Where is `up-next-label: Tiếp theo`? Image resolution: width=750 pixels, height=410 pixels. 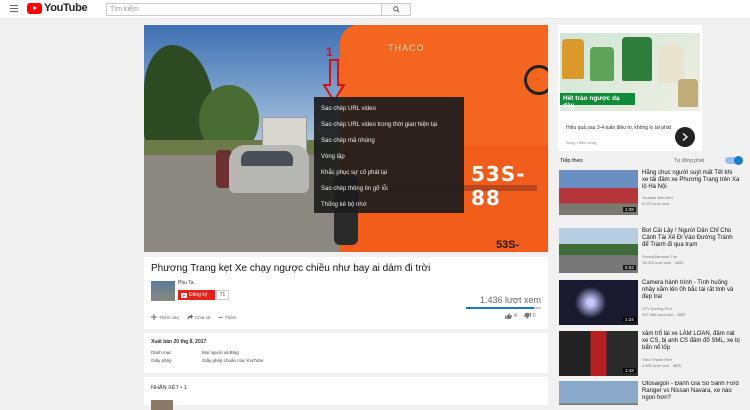 up-next-label: Tiếp theo is located at coordinates (571, 161).